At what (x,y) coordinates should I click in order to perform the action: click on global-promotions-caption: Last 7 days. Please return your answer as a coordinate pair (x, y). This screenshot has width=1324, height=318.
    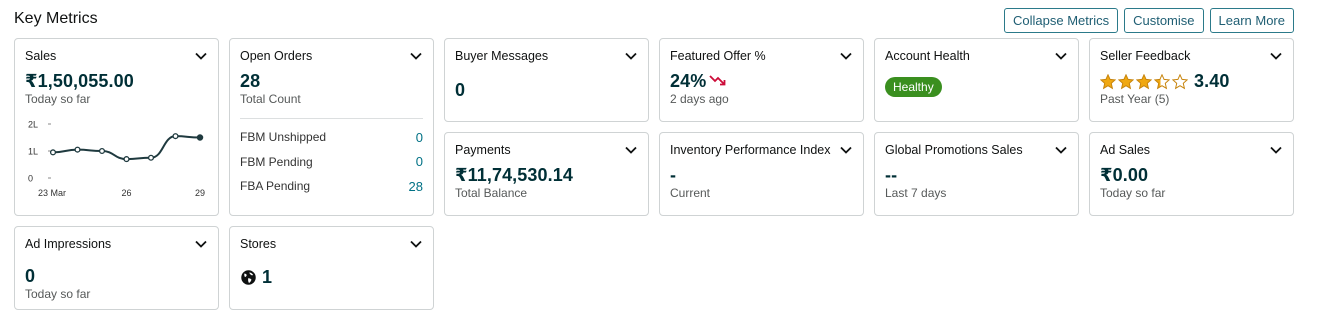
    Looking at the image, I should click on (916, 193).